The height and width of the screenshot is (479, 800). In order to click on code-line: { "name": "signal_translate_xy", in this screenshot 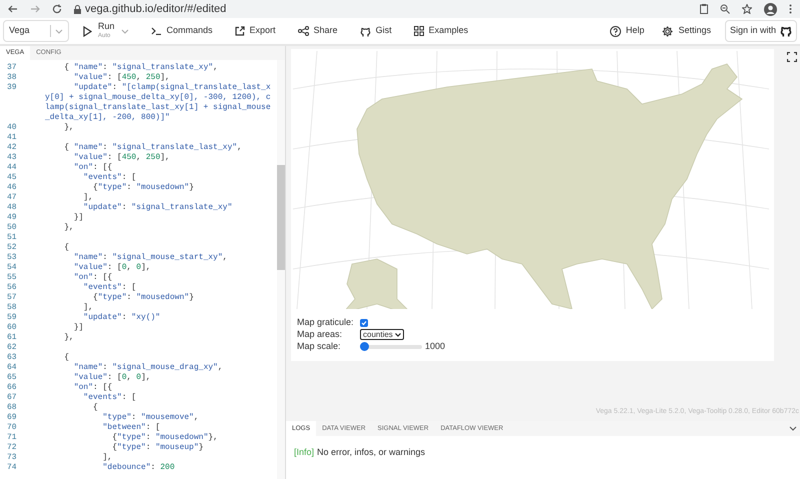, I will do `click(141, 68)`.